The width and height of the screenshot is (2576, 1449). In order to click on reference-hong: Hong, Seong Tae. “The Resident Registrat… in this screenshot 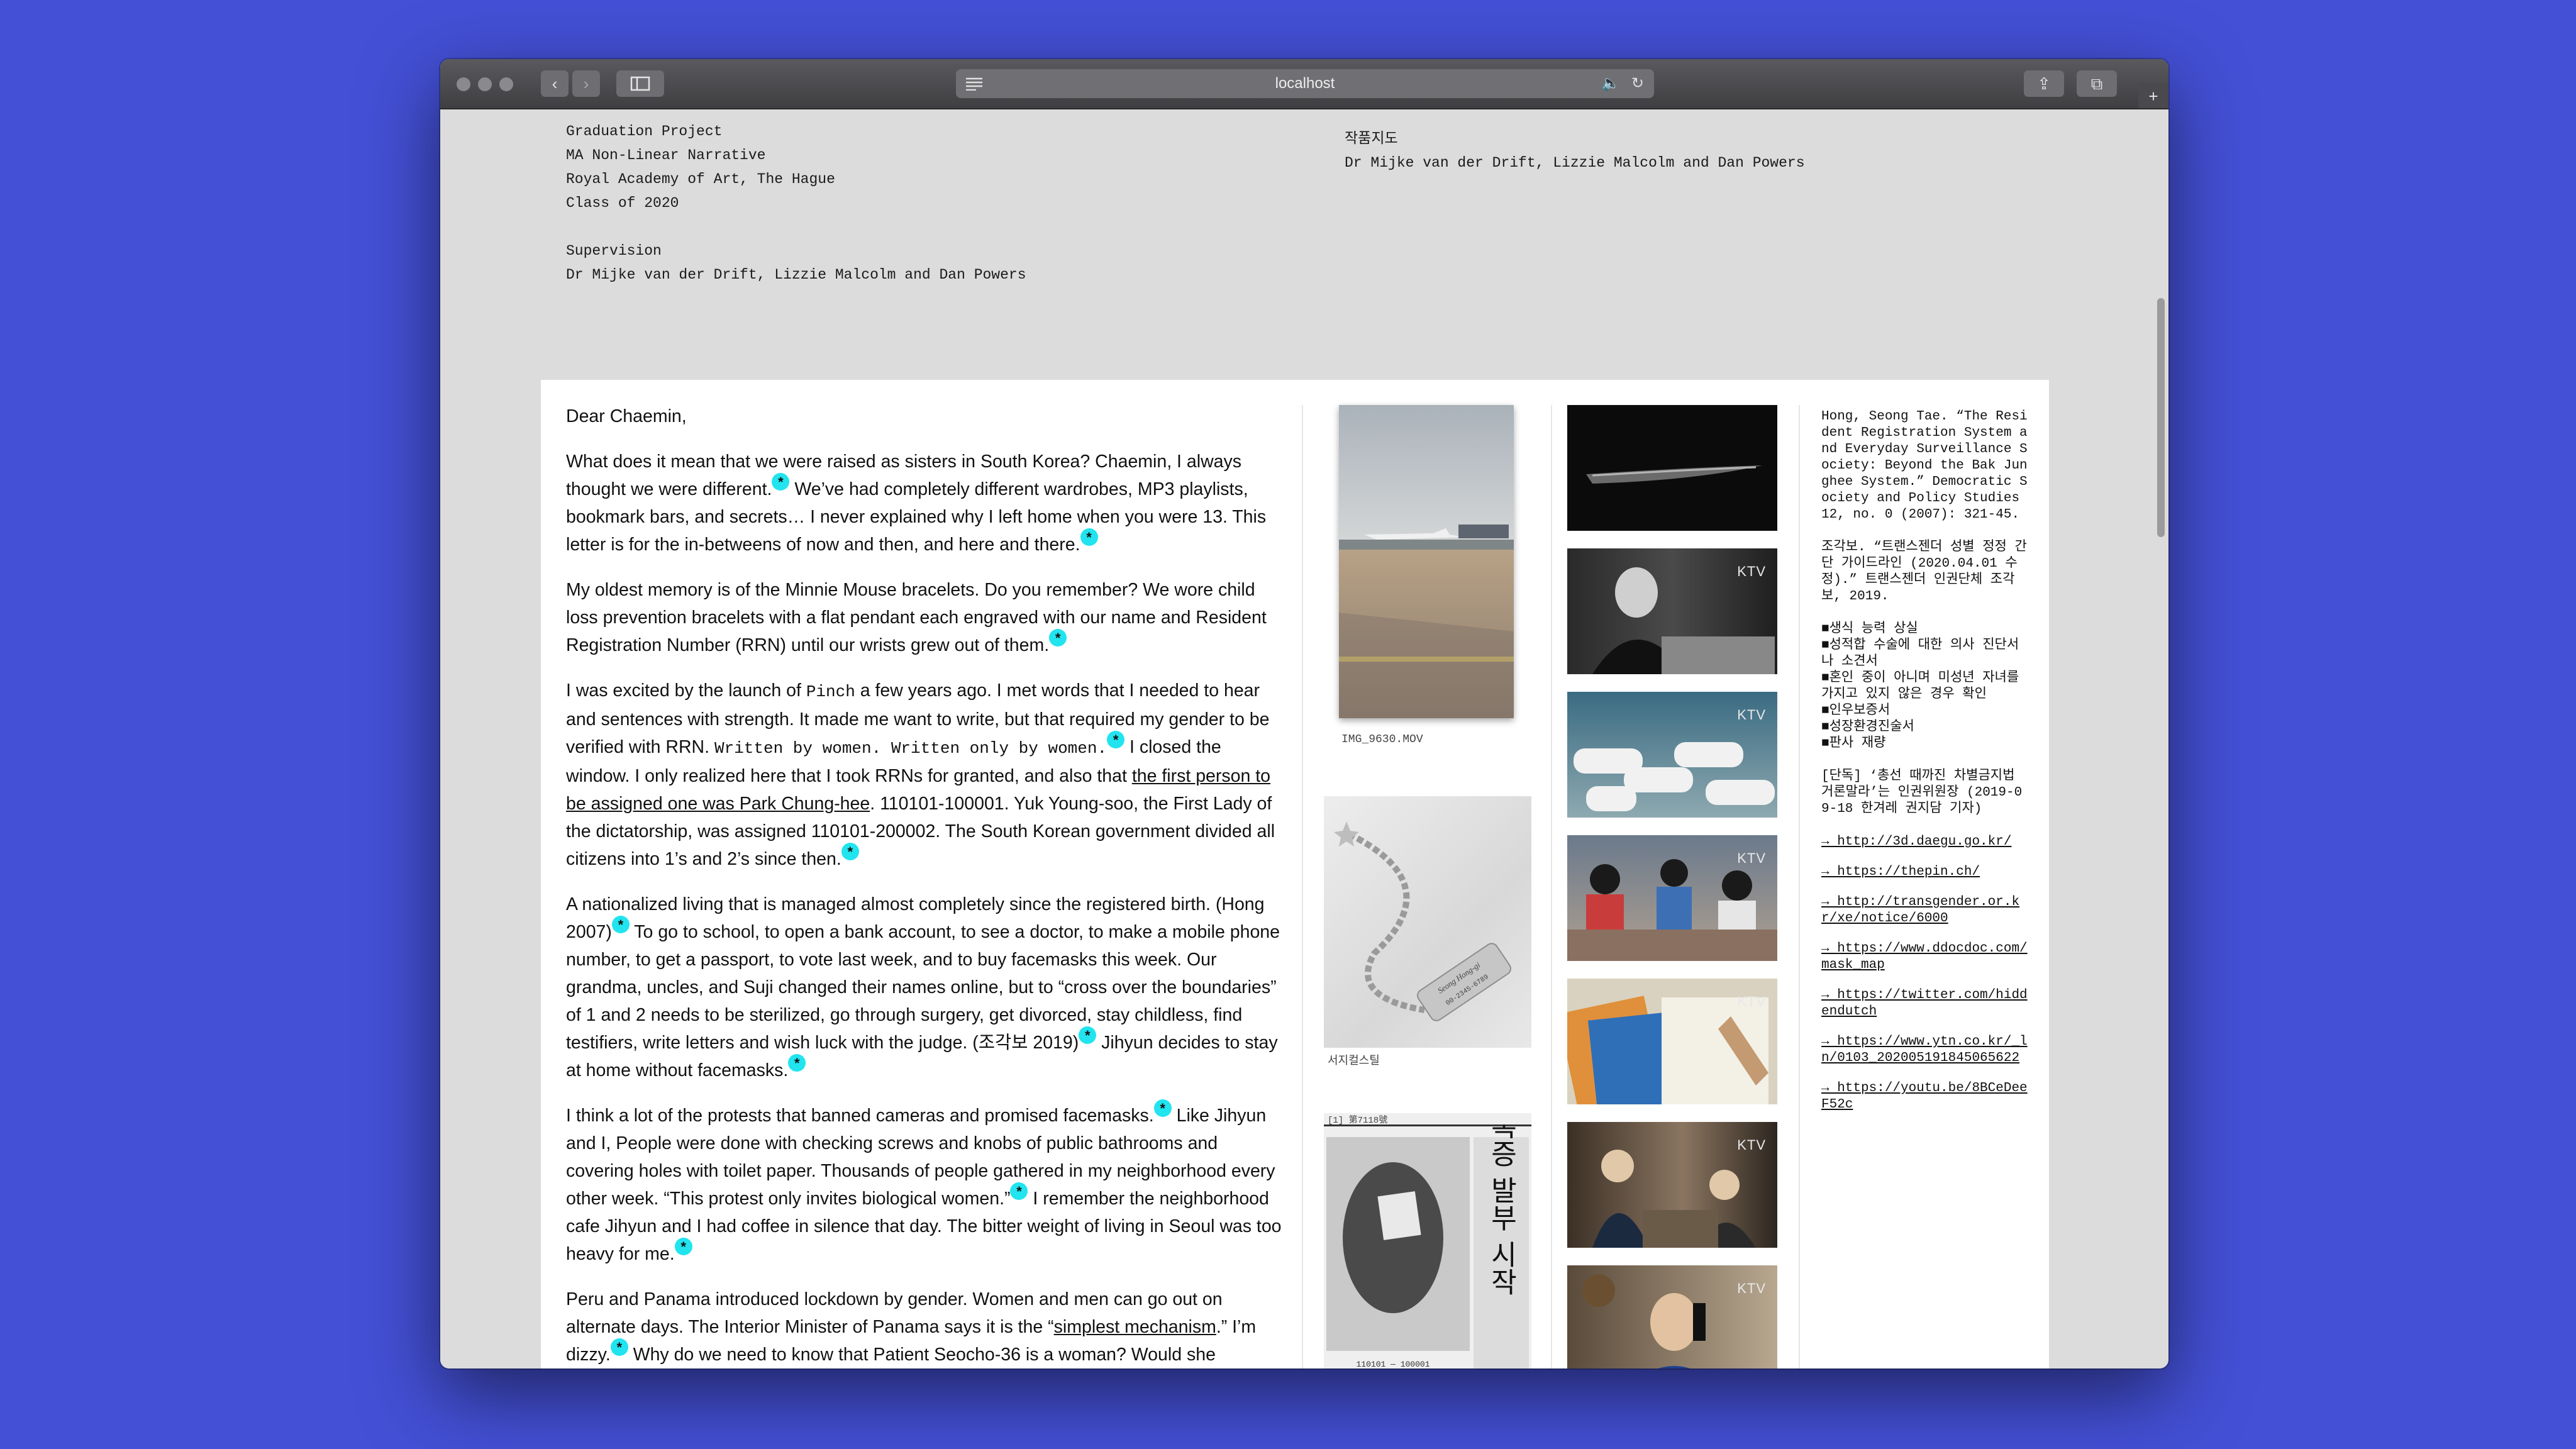, I will do `click(1924, 465)`.